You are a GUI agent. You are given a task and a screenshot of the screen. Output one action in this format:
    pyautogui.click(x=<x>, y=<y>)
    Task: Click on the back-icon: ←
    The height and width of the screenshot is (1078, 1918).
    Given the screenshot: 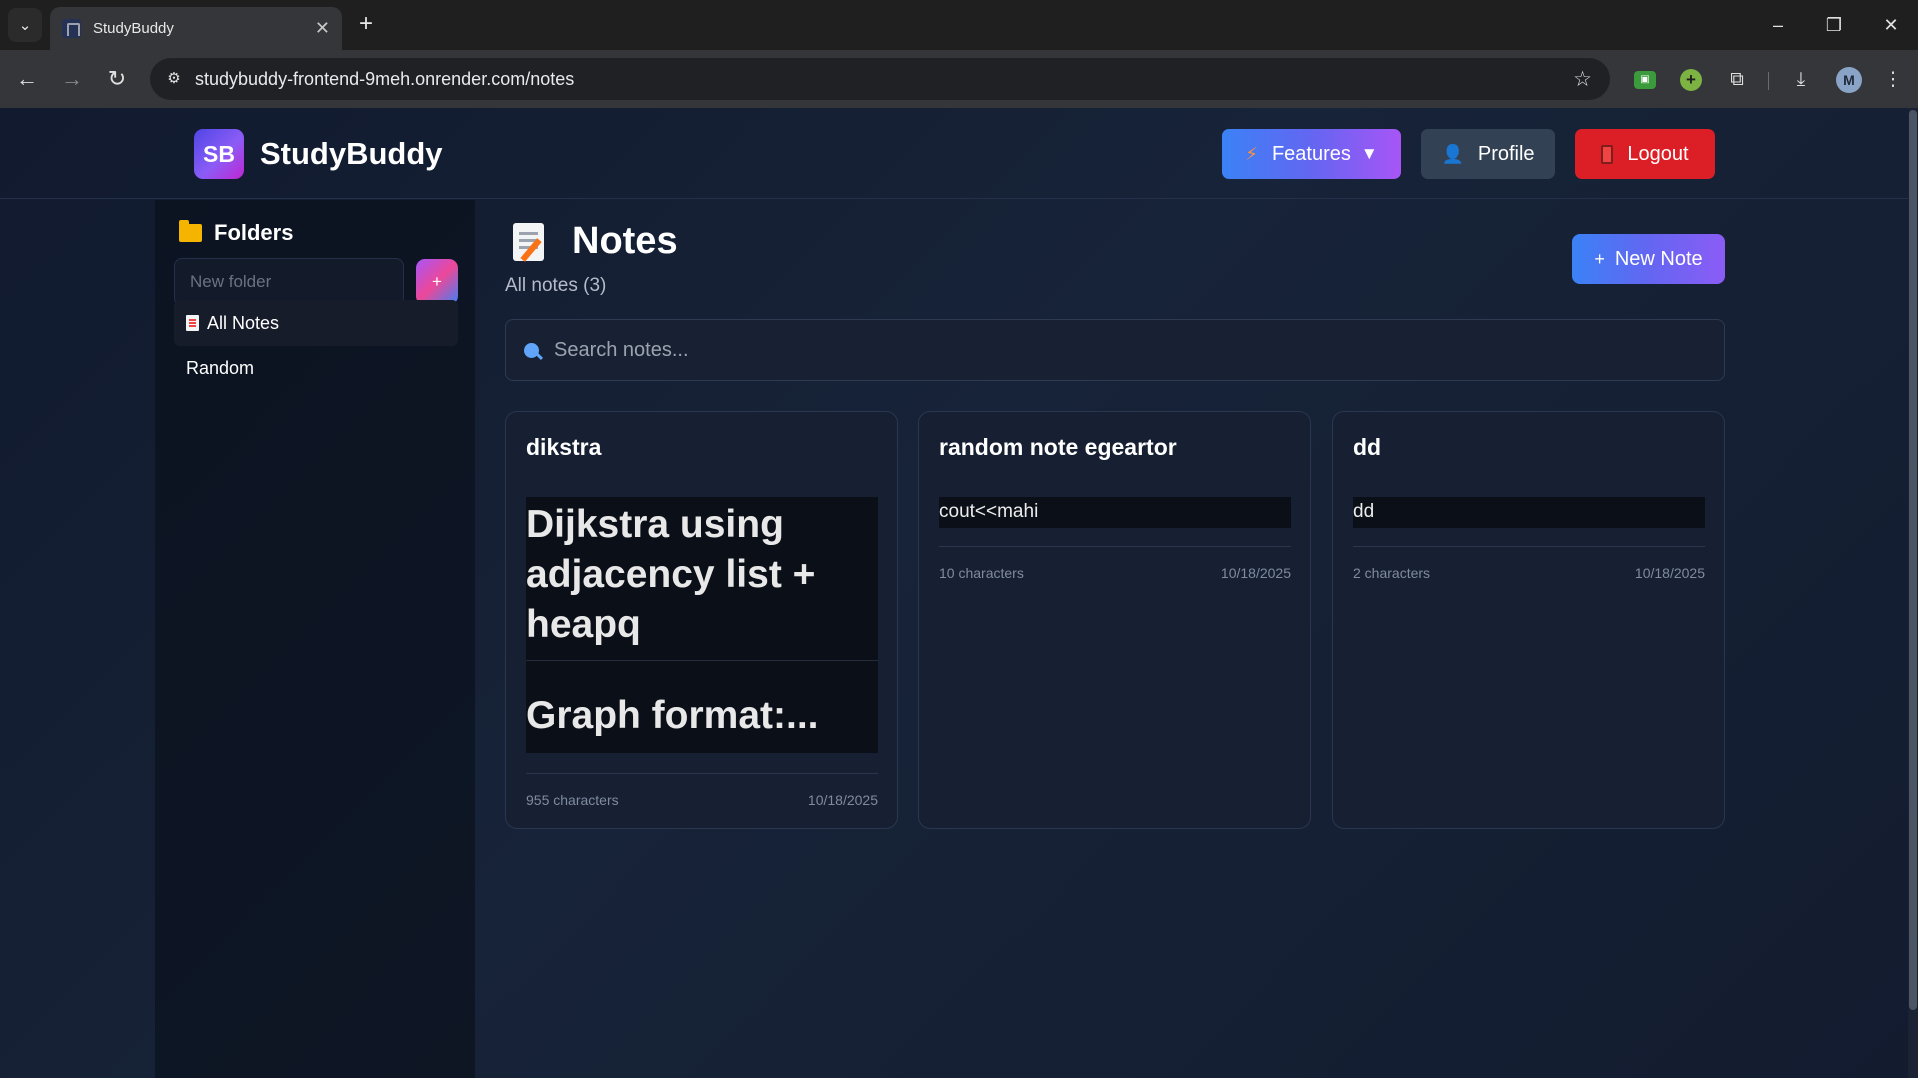 What is the action you would take?
    pyautogui.click(x=27, y=79)
    